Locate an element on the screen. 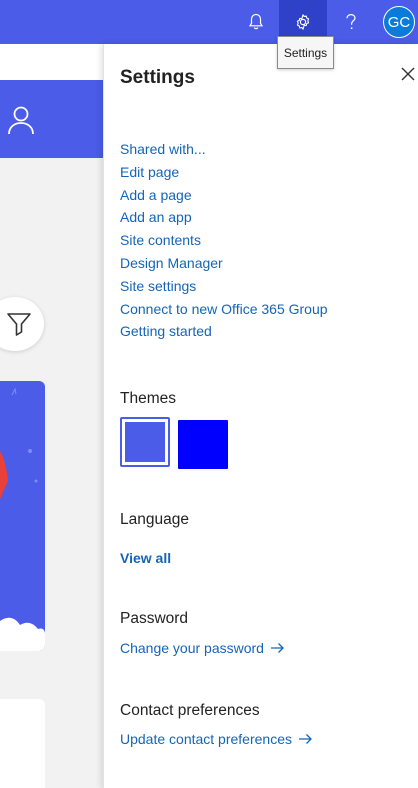 The width and height of the screenshot is (418, 788). promo-card is located at coordinates (22, 516).